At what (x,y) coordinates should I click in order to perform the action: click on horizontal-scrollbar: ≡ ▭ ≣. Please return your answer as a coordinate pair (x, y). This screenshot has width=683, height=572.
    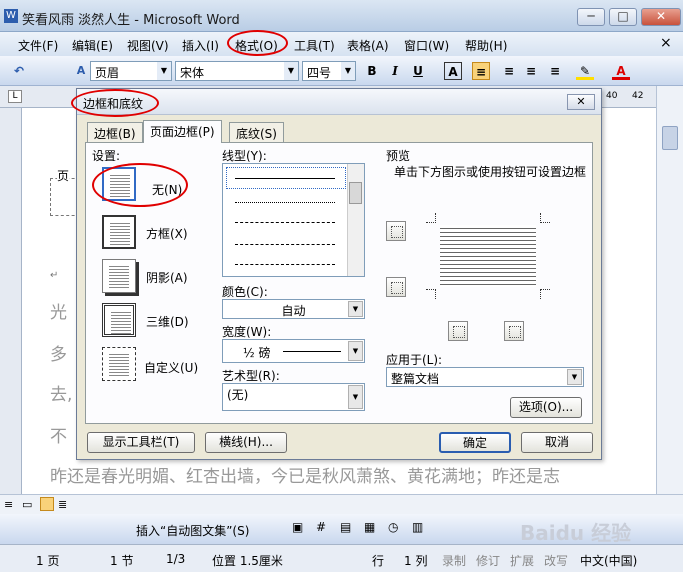
    Looking at the image, I should click on (341, 504).